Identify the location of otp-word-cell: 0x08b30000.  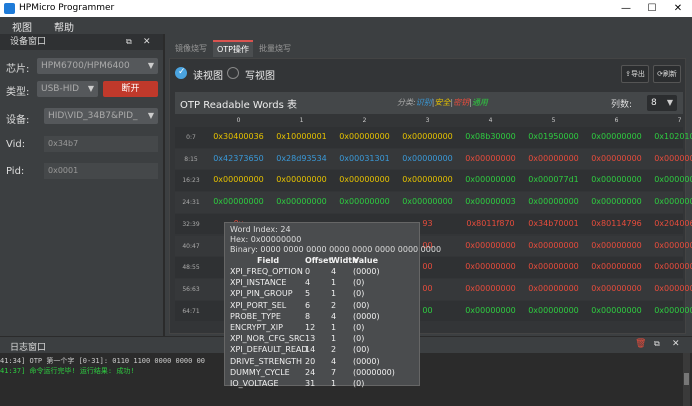
(490, 136).